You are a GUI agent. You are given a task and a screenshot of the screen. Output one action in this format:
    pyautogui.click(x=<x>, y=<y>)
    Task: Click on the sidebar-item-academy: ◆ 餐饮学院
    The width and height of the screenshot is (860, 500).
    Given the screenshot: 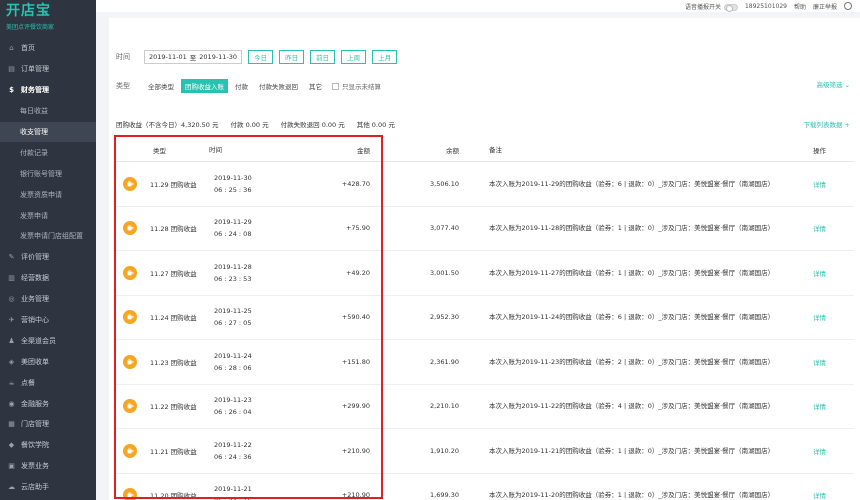 What is the action you would take?
    pyautogui.click(x=48, y=445)
    